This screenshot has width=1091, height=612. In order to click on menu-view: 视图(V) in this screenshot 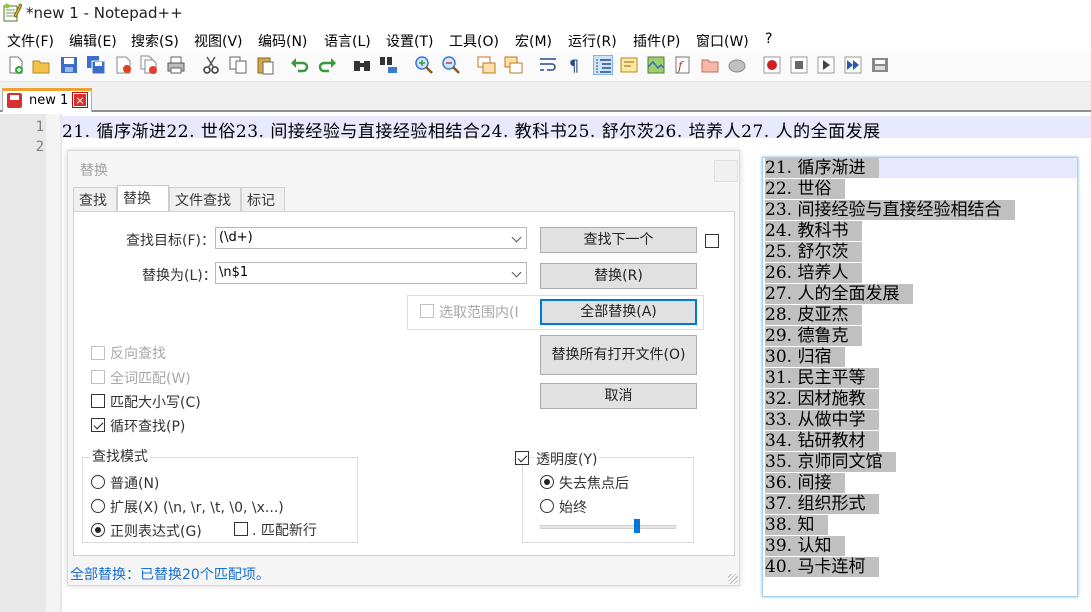, I will do `click(218, 41)`.